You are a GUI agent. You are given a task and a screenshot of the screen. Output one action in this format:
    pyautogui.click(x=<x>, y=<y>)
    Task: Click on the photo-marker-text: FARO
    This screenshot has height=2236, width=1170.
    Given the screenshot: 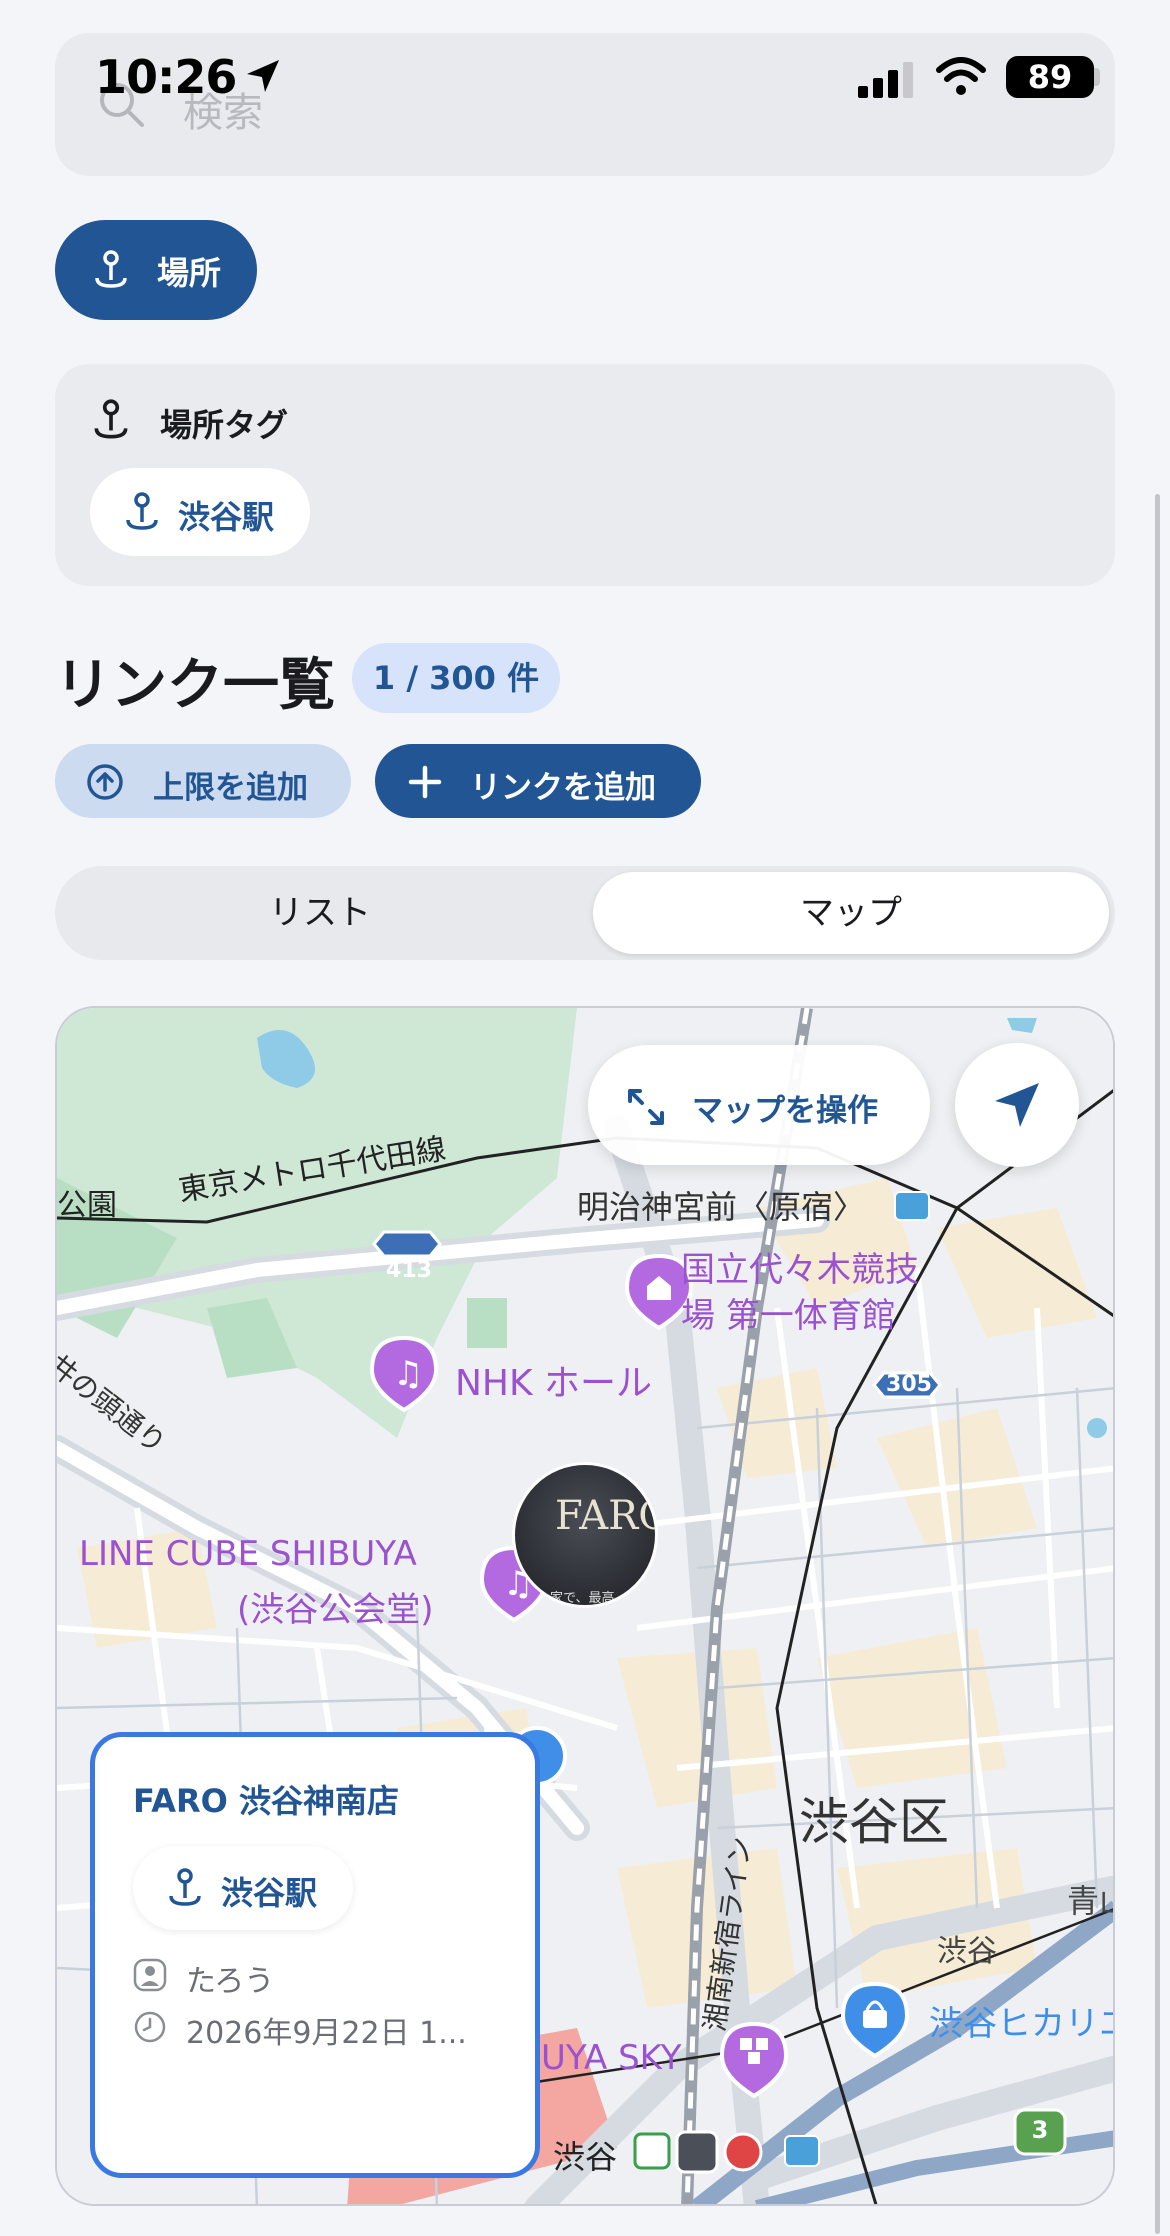 What is the action you would take?
    pyautogui.click(x=605, y=1516)
    